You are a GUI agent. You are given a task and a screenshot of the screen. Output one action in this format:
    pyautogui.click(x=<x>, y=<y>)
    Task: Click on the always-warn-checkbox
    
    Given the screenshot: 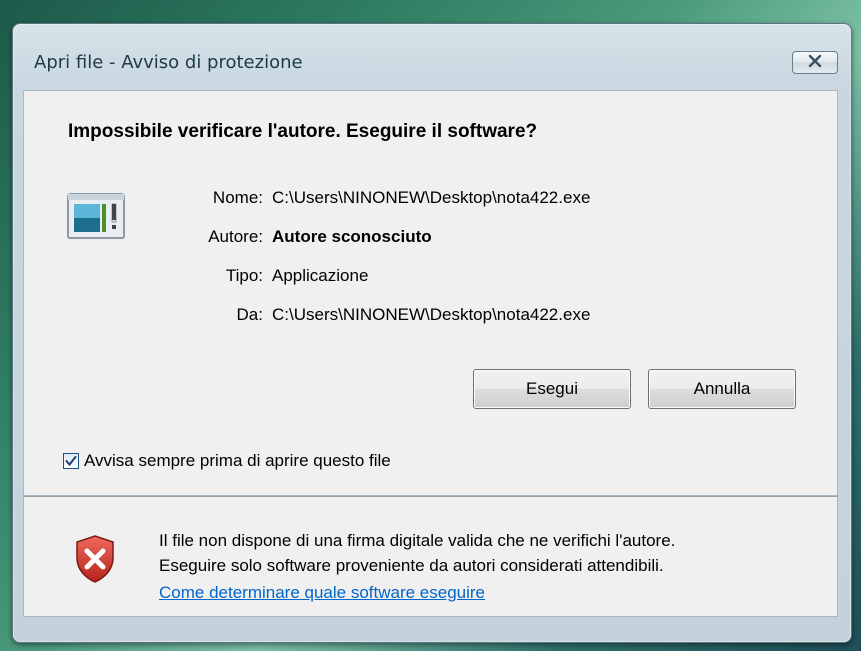 What is the action you would take?
    pyautogui.click(x=71, y=461)
    